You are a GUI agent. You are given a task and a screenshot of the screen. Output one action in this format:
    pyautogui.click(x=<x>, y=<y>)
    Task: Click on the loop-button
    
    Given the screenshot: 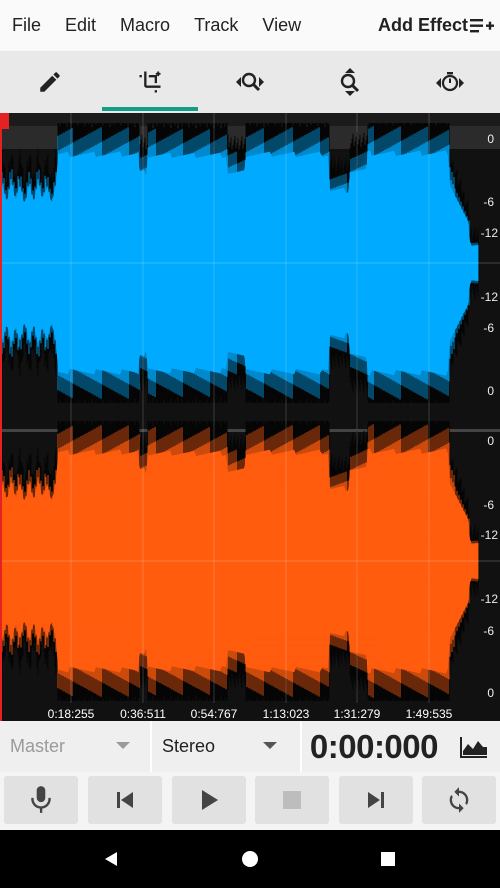 What is the action you would take?
    pyautogui.click(x=459, y=800)
    